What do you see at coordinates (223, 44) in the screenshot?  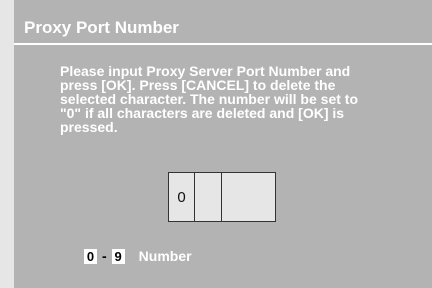 I see `title-divider` at bounding box center [223, 44].